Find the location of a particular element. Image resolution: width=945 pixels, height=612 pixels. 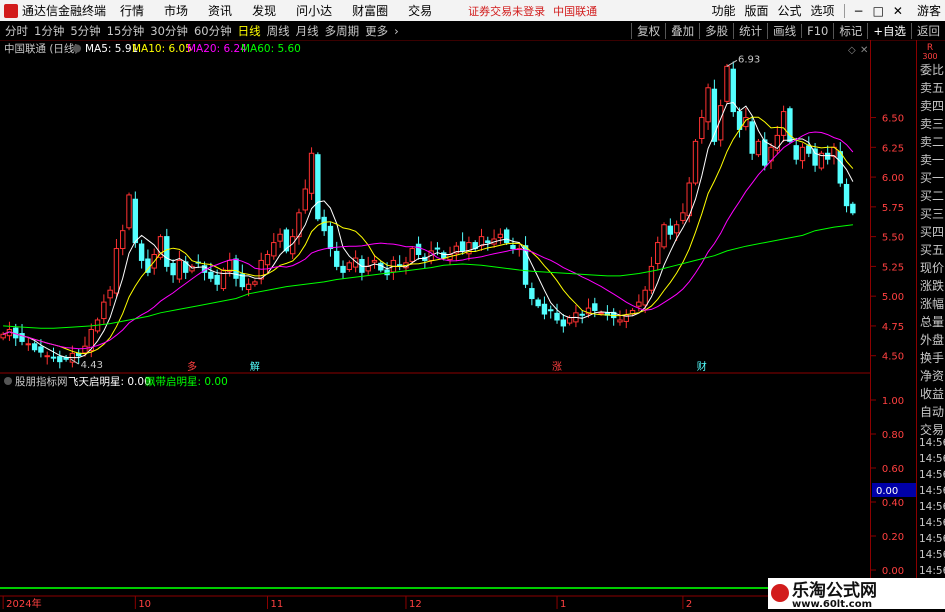

menu-gongshi: 公式 is located at coordinates (789, 10).